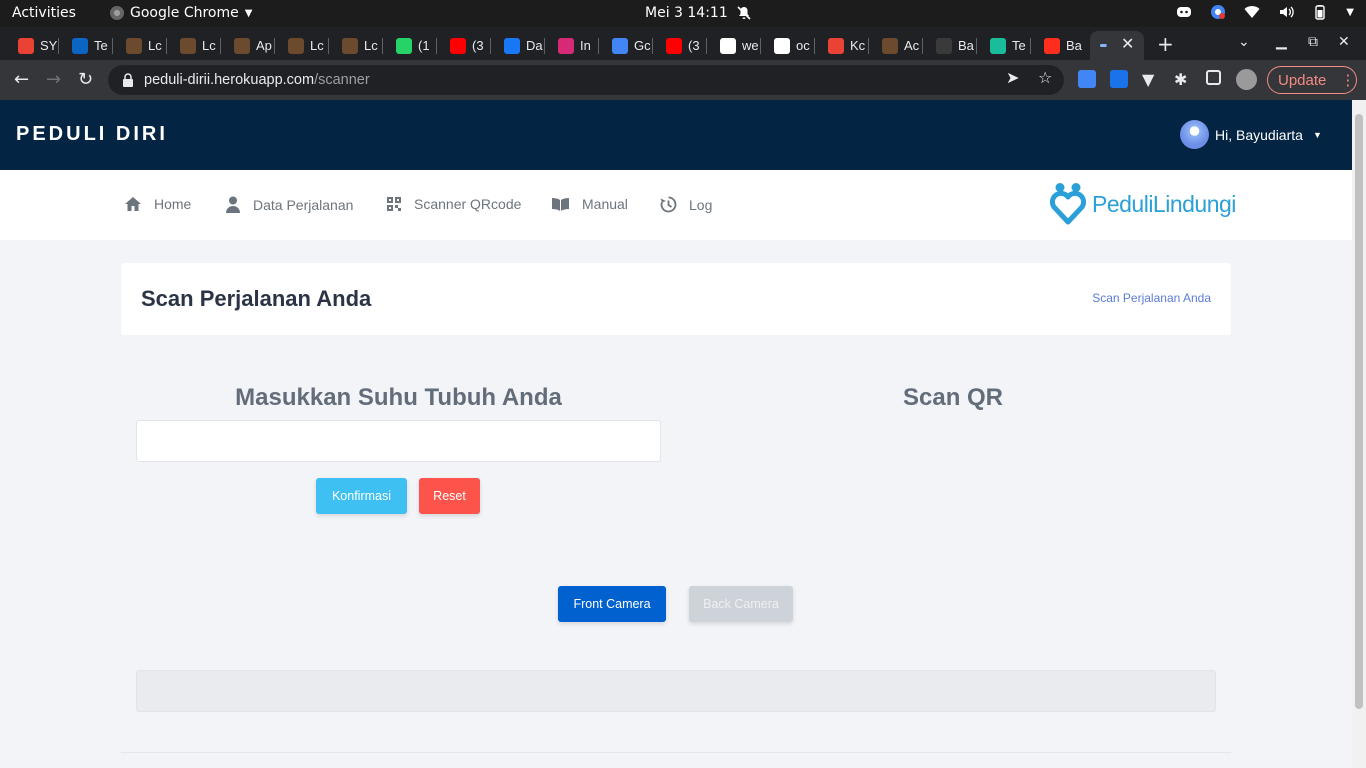 The height and width of the screenshot is (768, 1366). What do you see at coordinates (574, 45) in the screenshot?
I see `browser-tab: In` at bounding box center [574, 45].